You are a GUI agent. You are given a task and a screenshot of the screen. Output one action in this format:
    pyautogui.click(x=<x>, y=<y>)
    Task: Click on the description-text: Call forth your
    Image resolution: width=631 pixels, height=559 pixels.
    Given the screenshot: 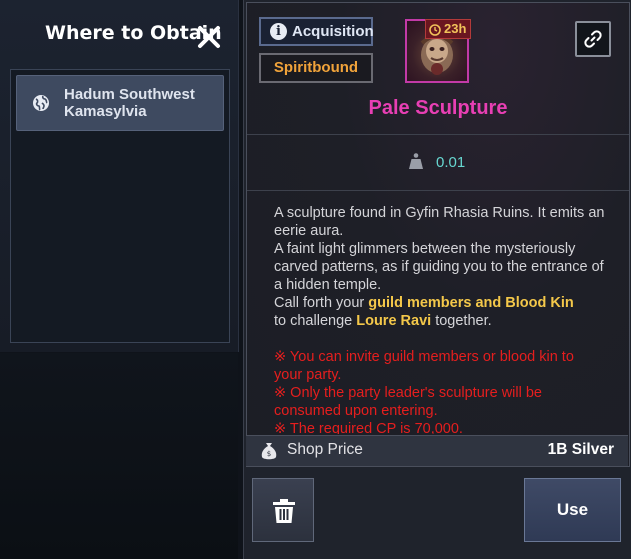 What is the action you would take?
    pyautogui.click(x=321, y=303)
    